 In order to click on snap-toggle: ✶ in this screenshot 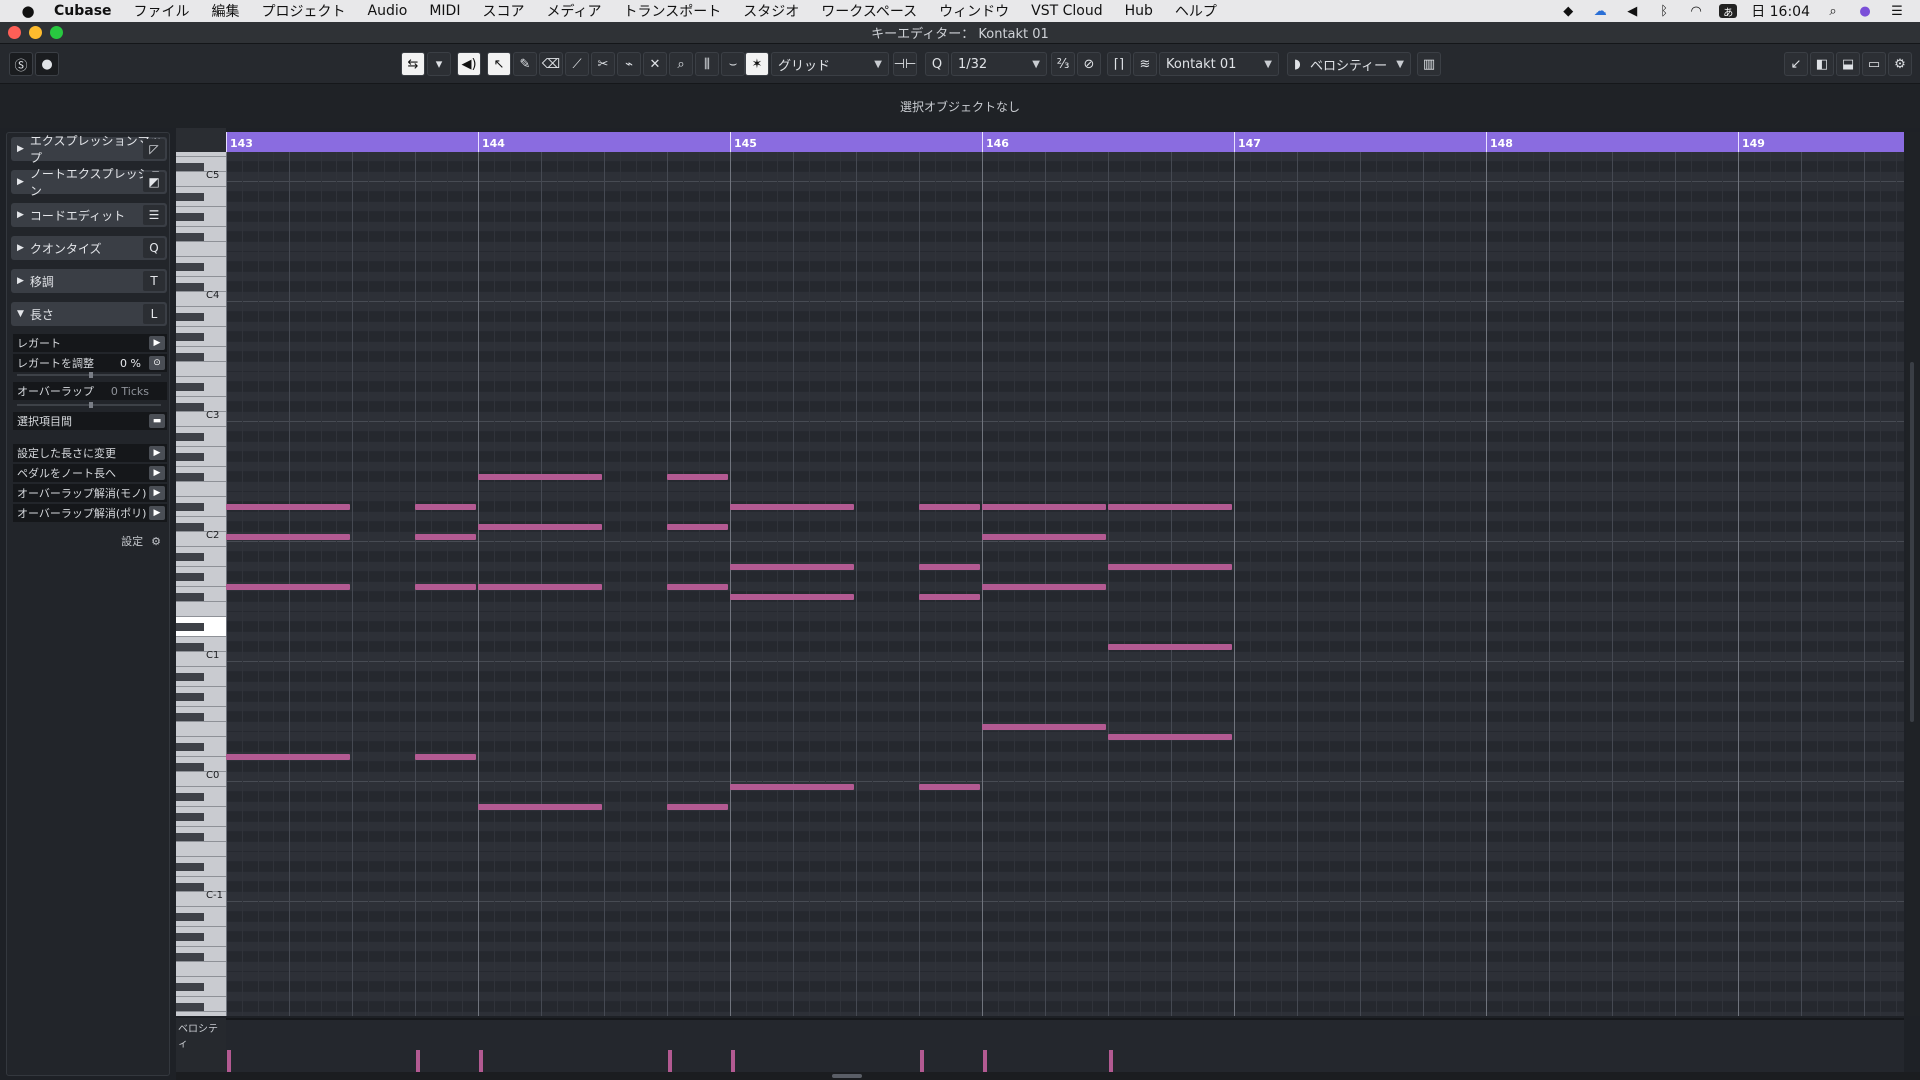, I will do `click(757, 64)`.